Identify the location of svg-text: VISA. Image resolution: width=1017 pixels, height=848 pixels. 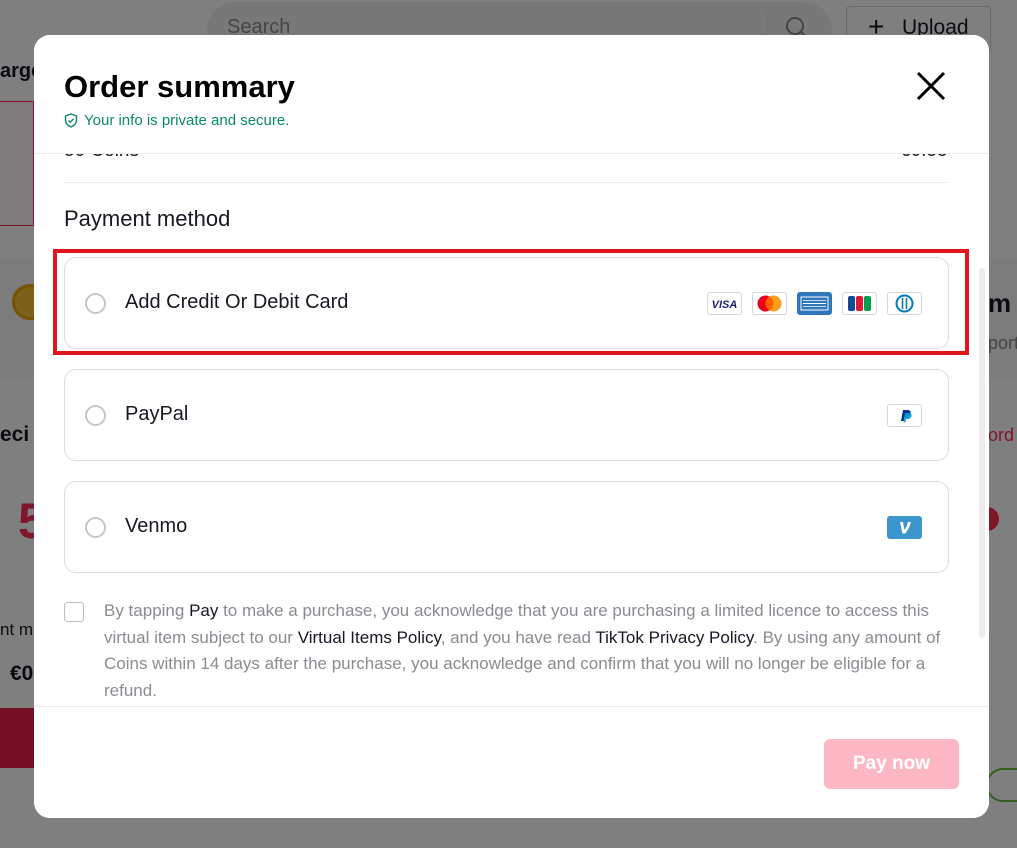
(725, 305).